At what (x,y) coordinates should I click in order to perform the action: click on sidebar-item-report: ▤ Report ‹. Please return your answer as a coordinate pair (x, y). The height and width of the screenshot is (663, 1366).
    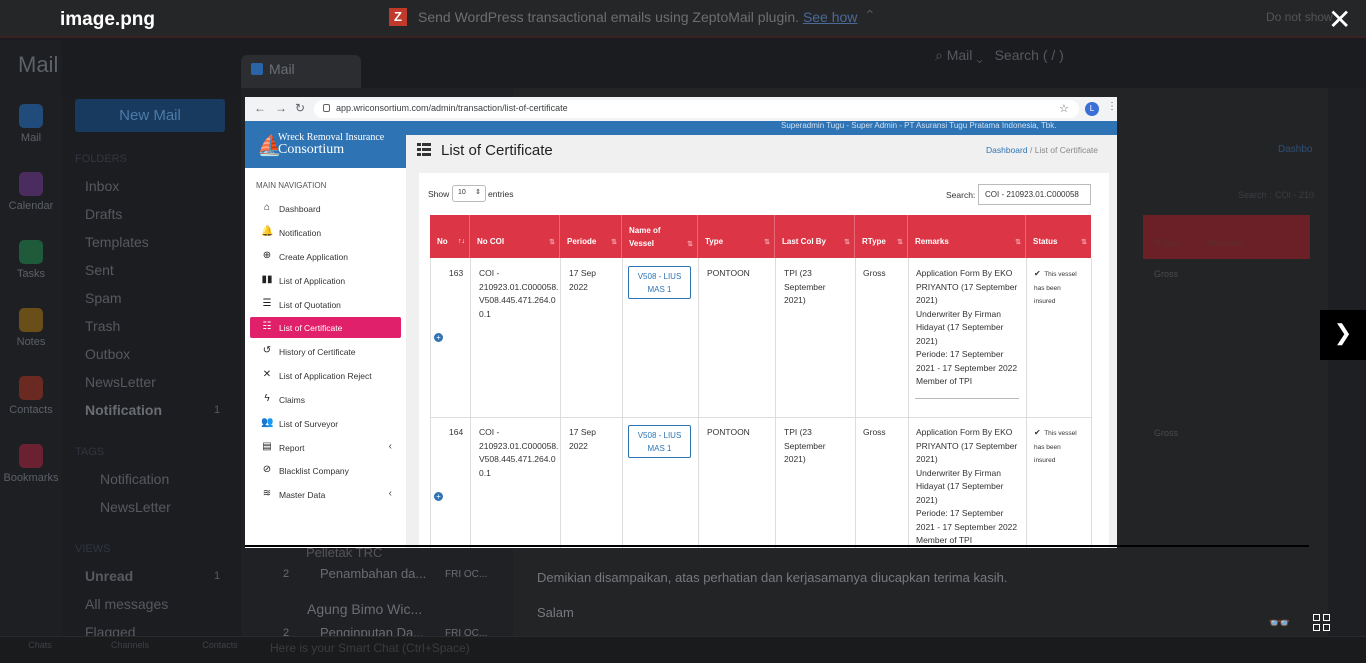
    Looking at the image, I should click on (325, 447).